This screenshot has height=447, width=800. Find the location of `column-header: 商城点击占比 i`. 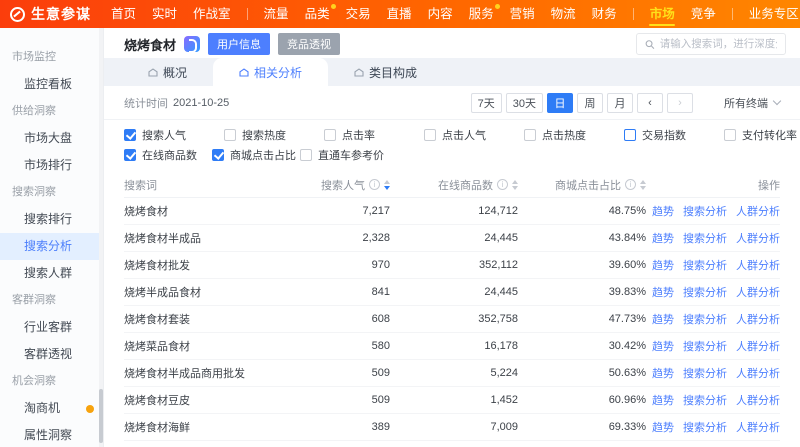

column-header: 商城点击占比 i is located at coordinates (582, 185).